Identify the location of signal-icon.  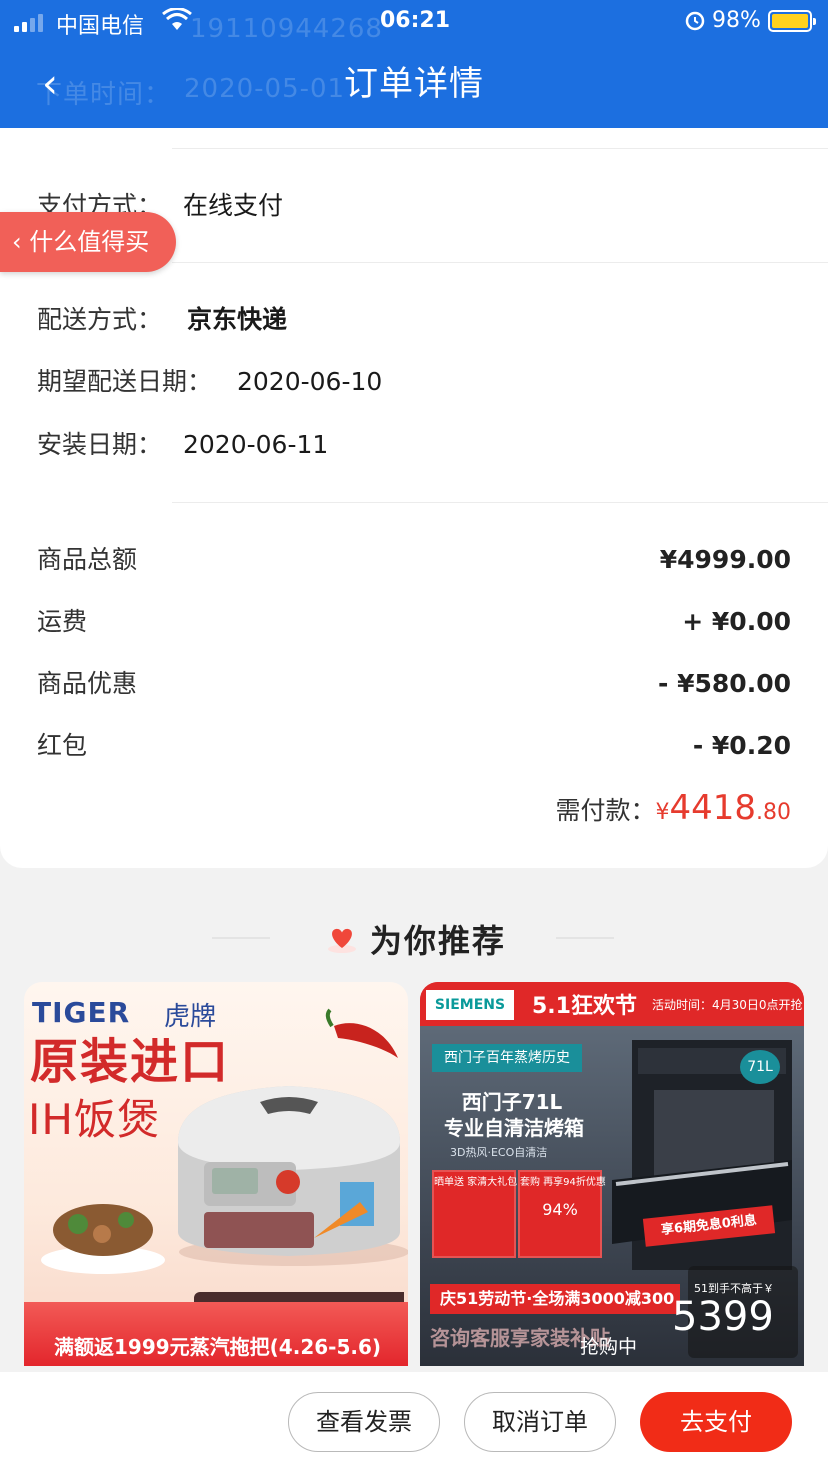
(28, 22).